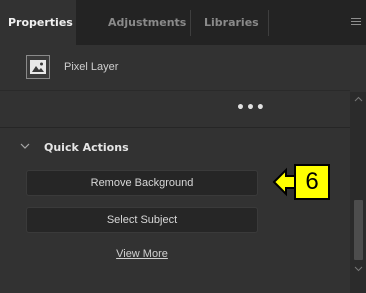  I want to click on select-subject-button: Select Subject, so click(142, 220).